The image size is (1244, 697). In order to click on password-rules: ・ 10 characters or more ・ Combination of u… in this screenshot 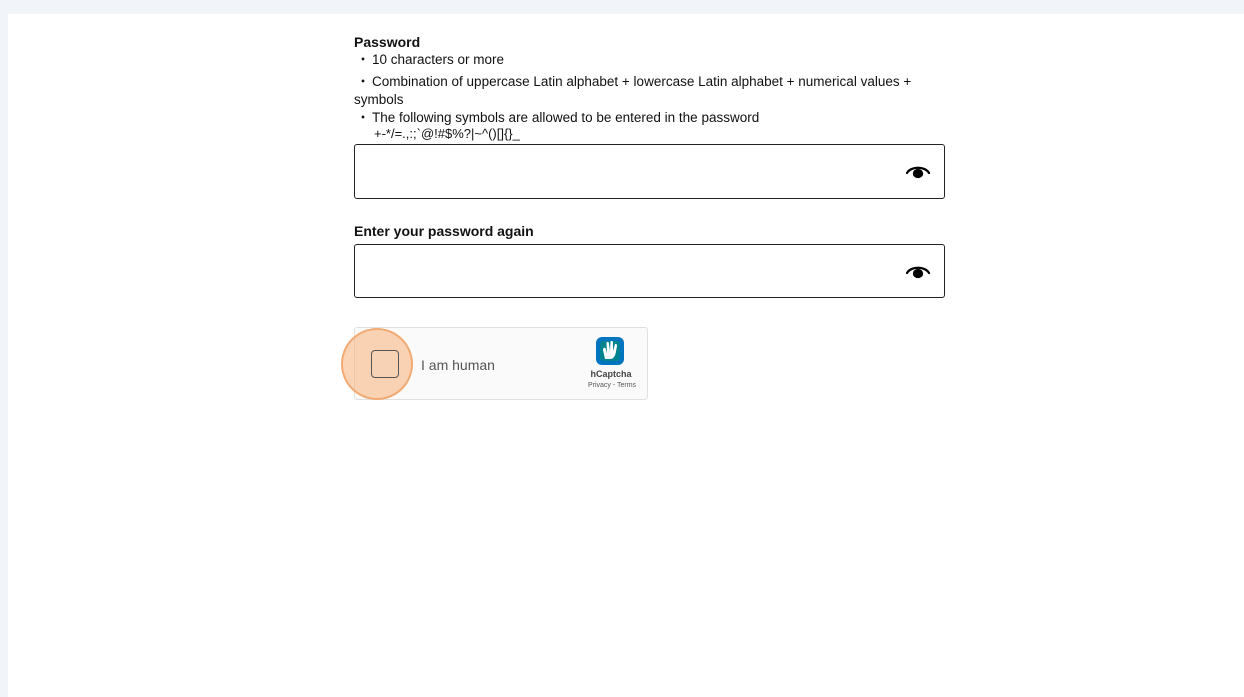, I will do `click(650, 96)`.